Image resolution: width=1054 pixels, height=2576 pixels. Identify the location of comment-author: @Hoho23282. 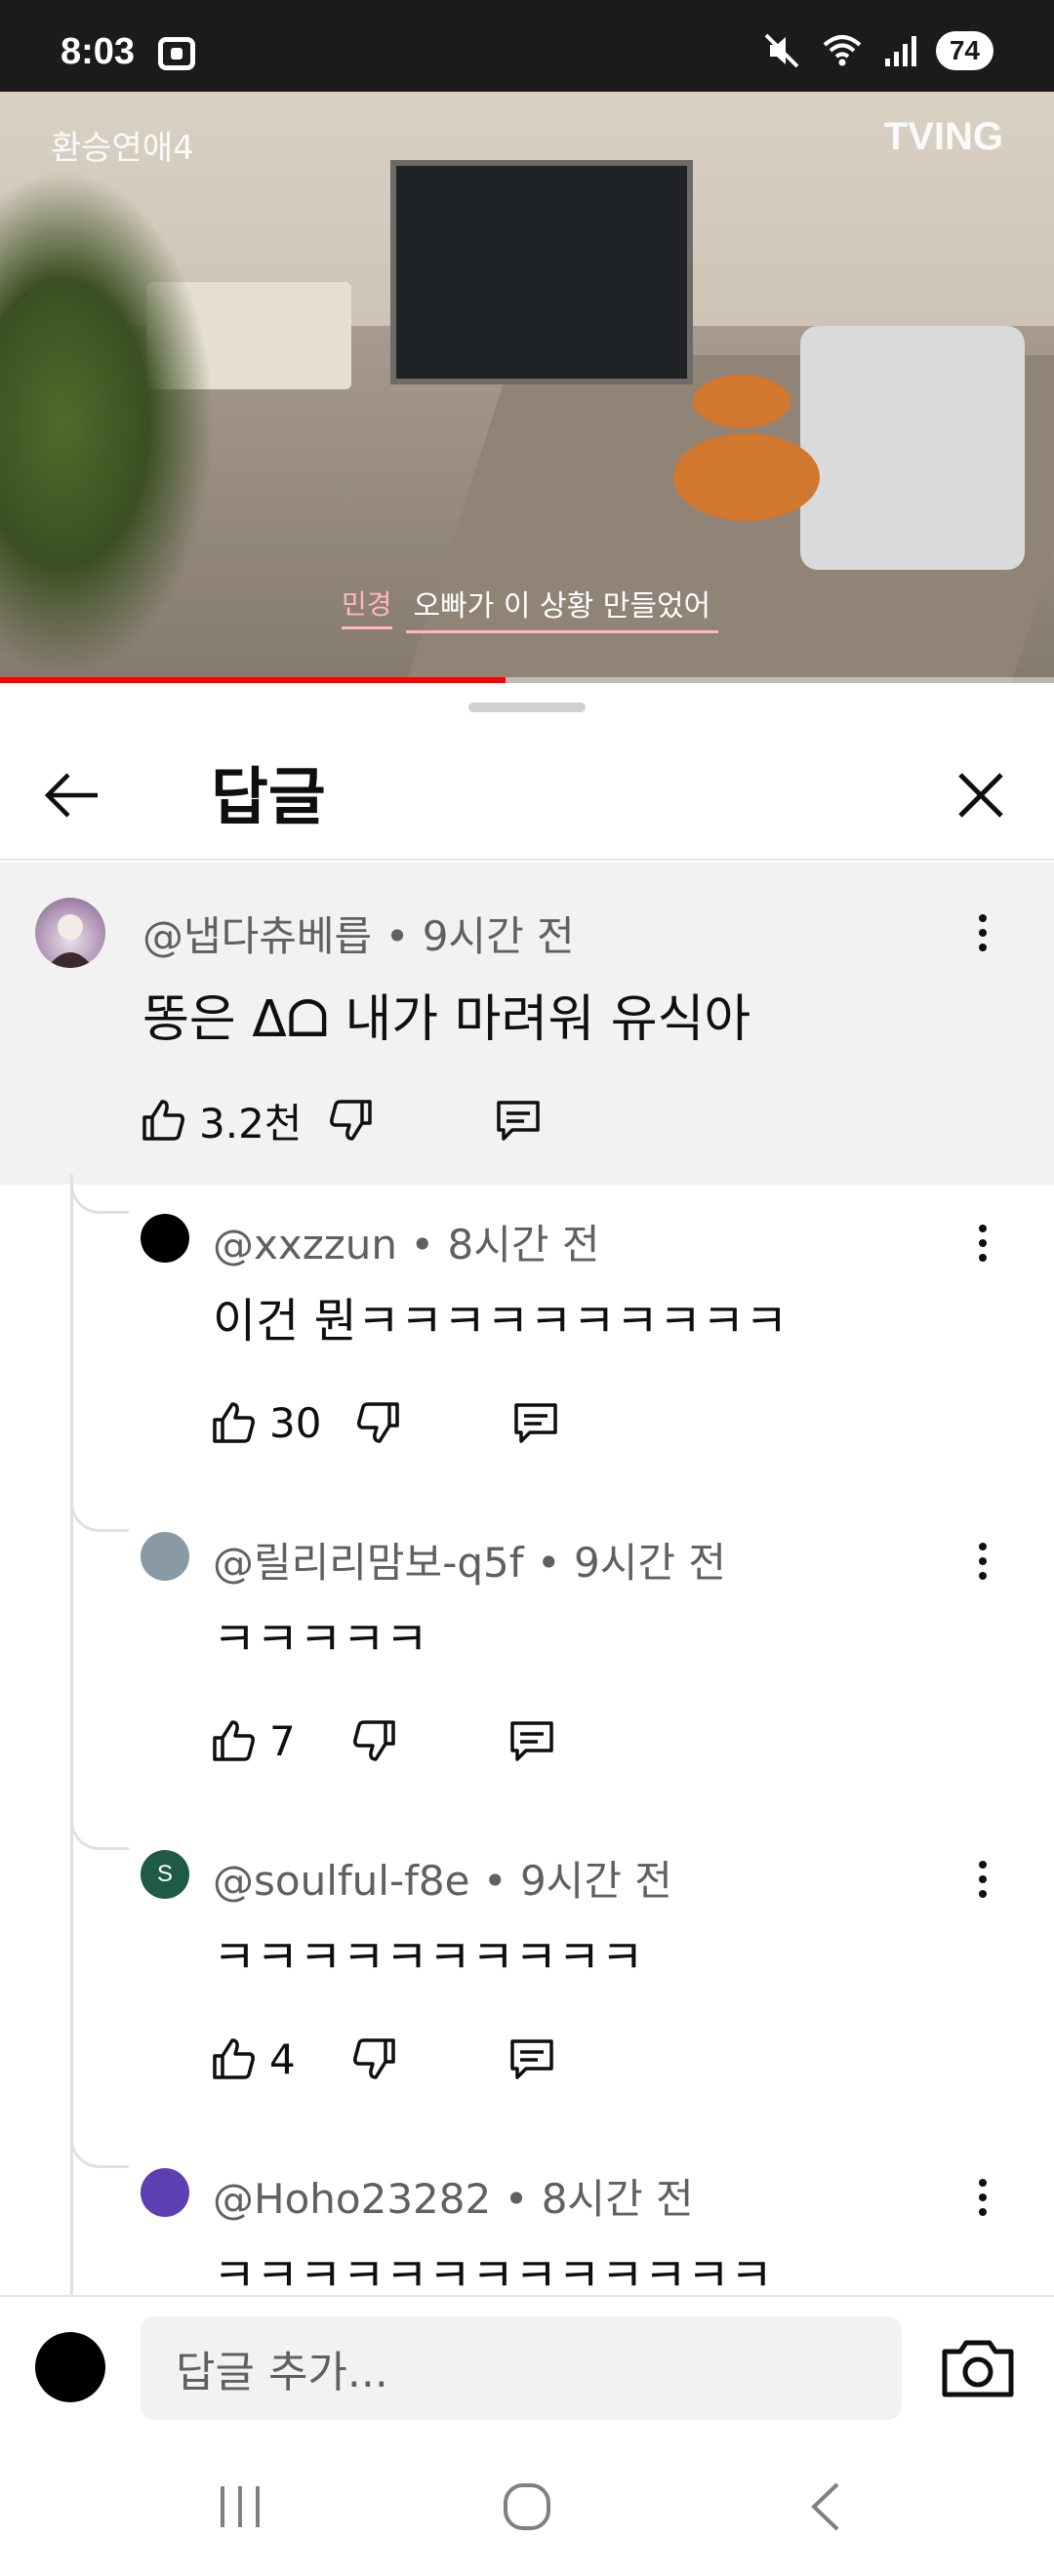
(352, 2199).